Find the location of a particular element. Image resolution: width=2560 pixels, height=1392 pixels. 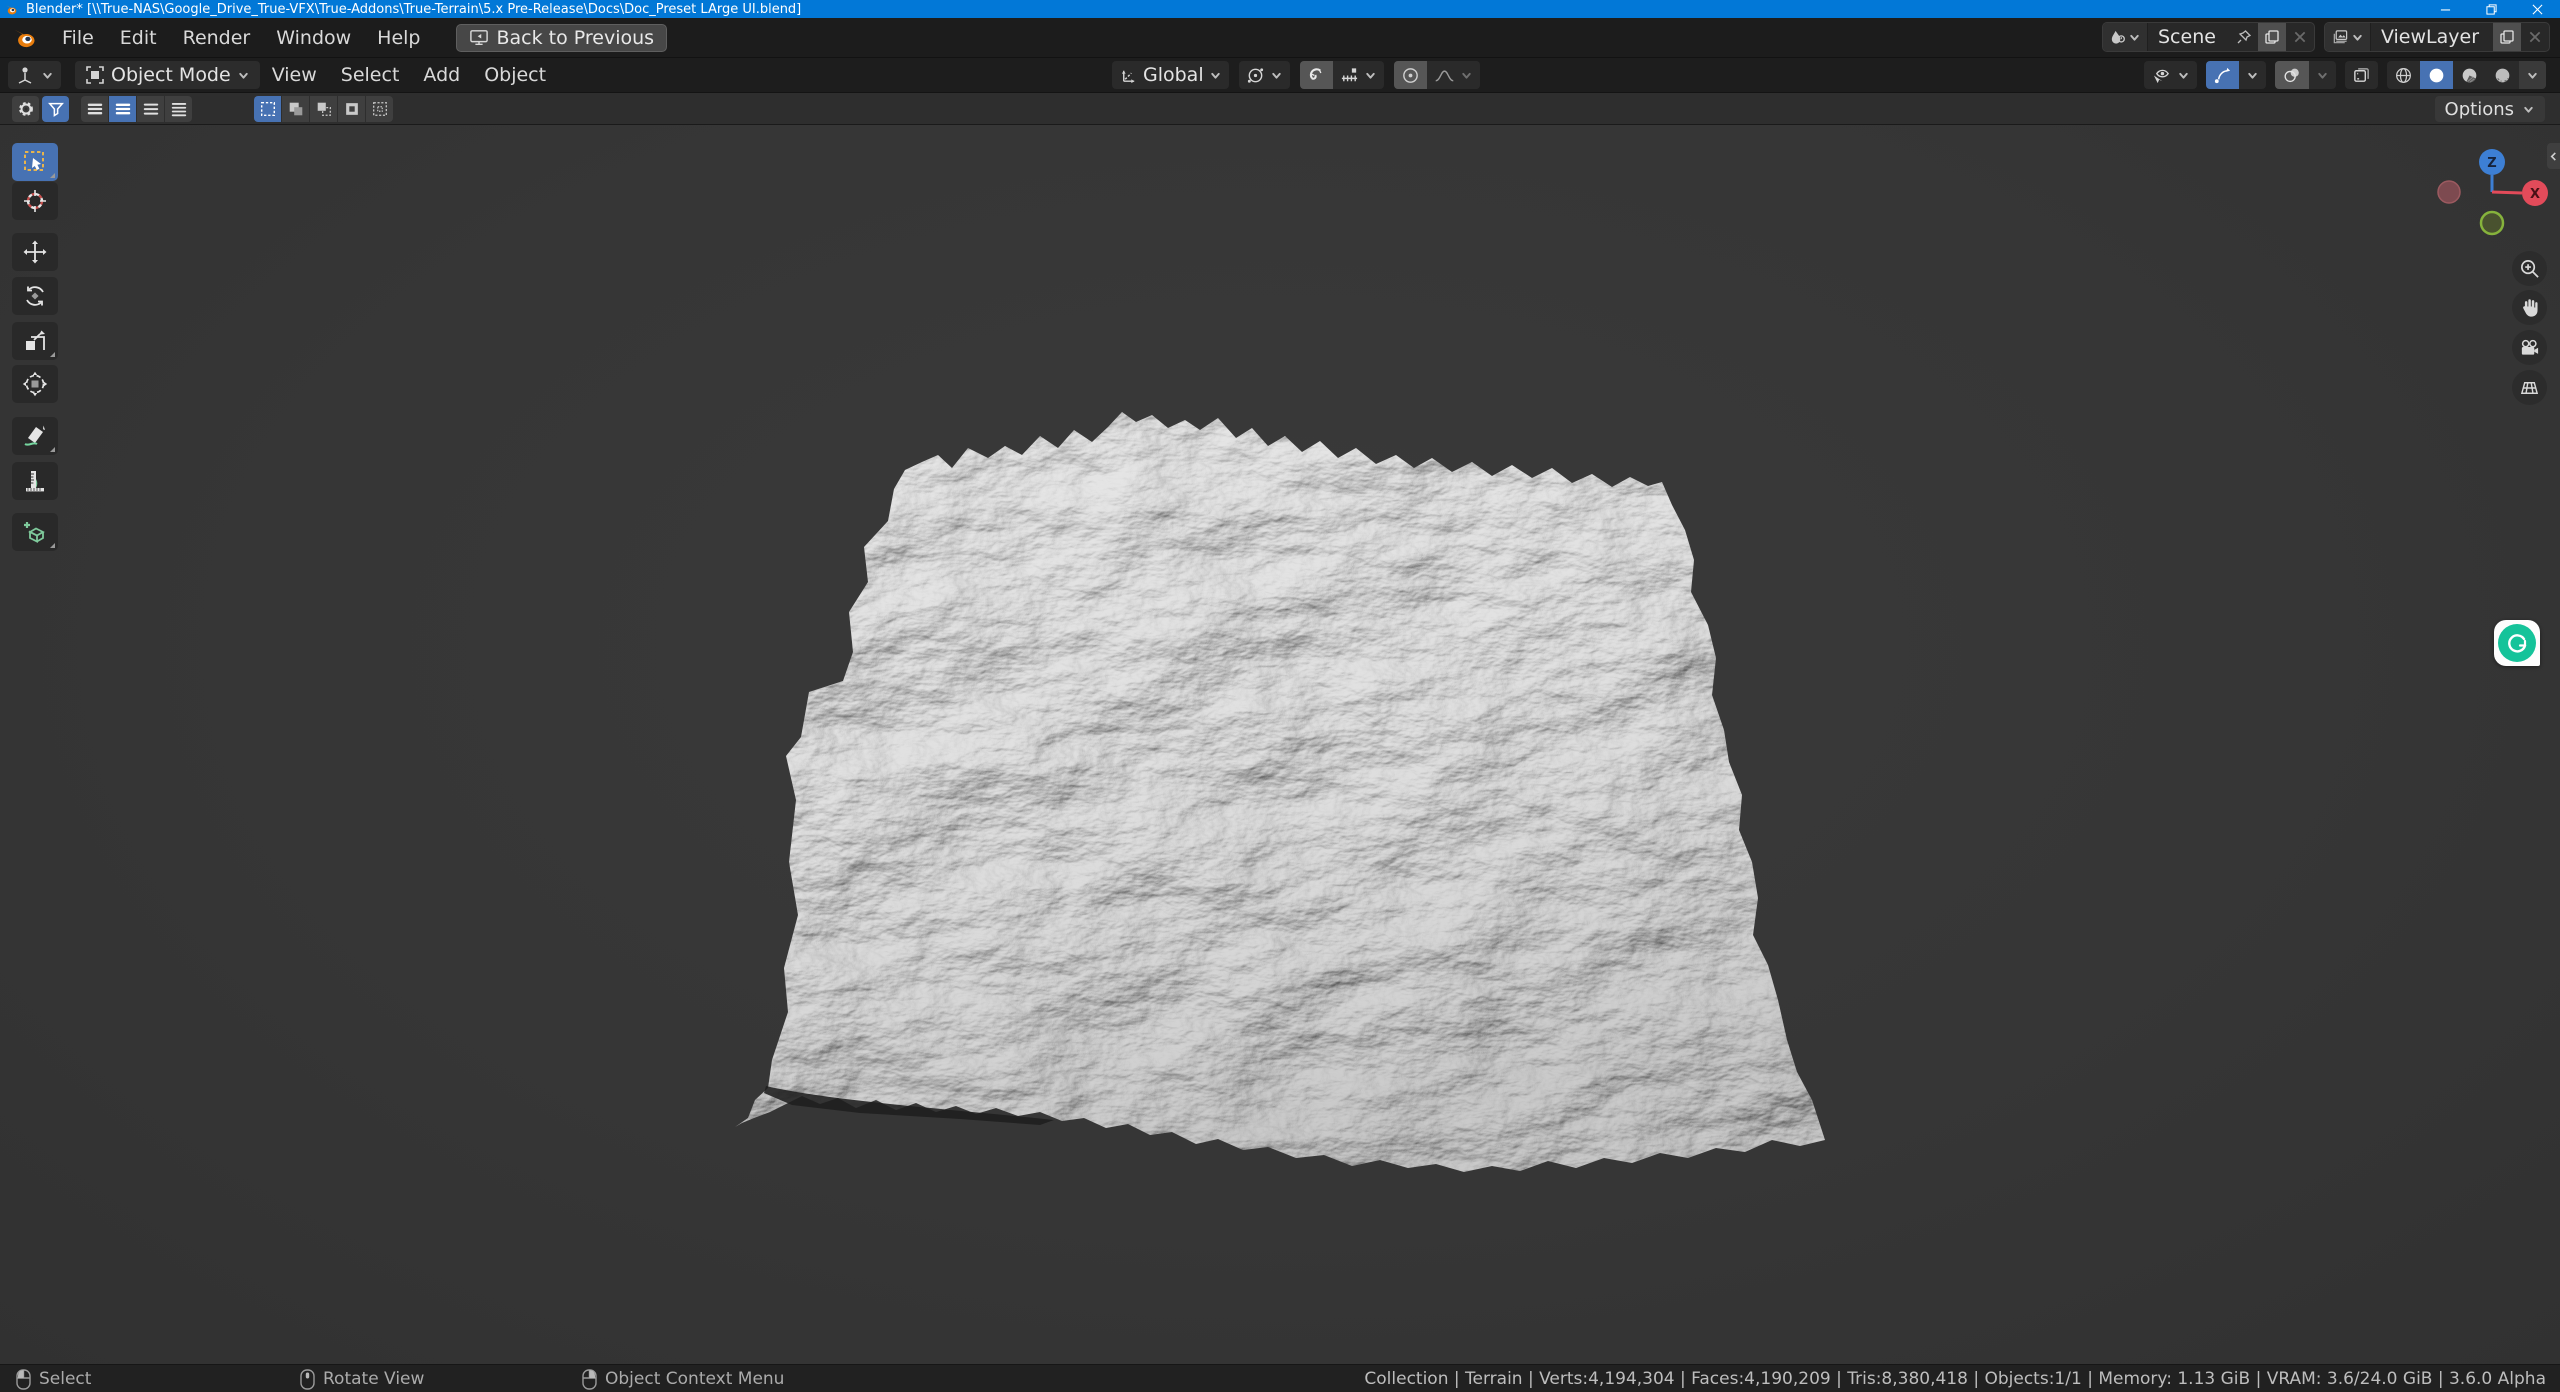

active-tool-settings-button is located at coordinates (25, 108).